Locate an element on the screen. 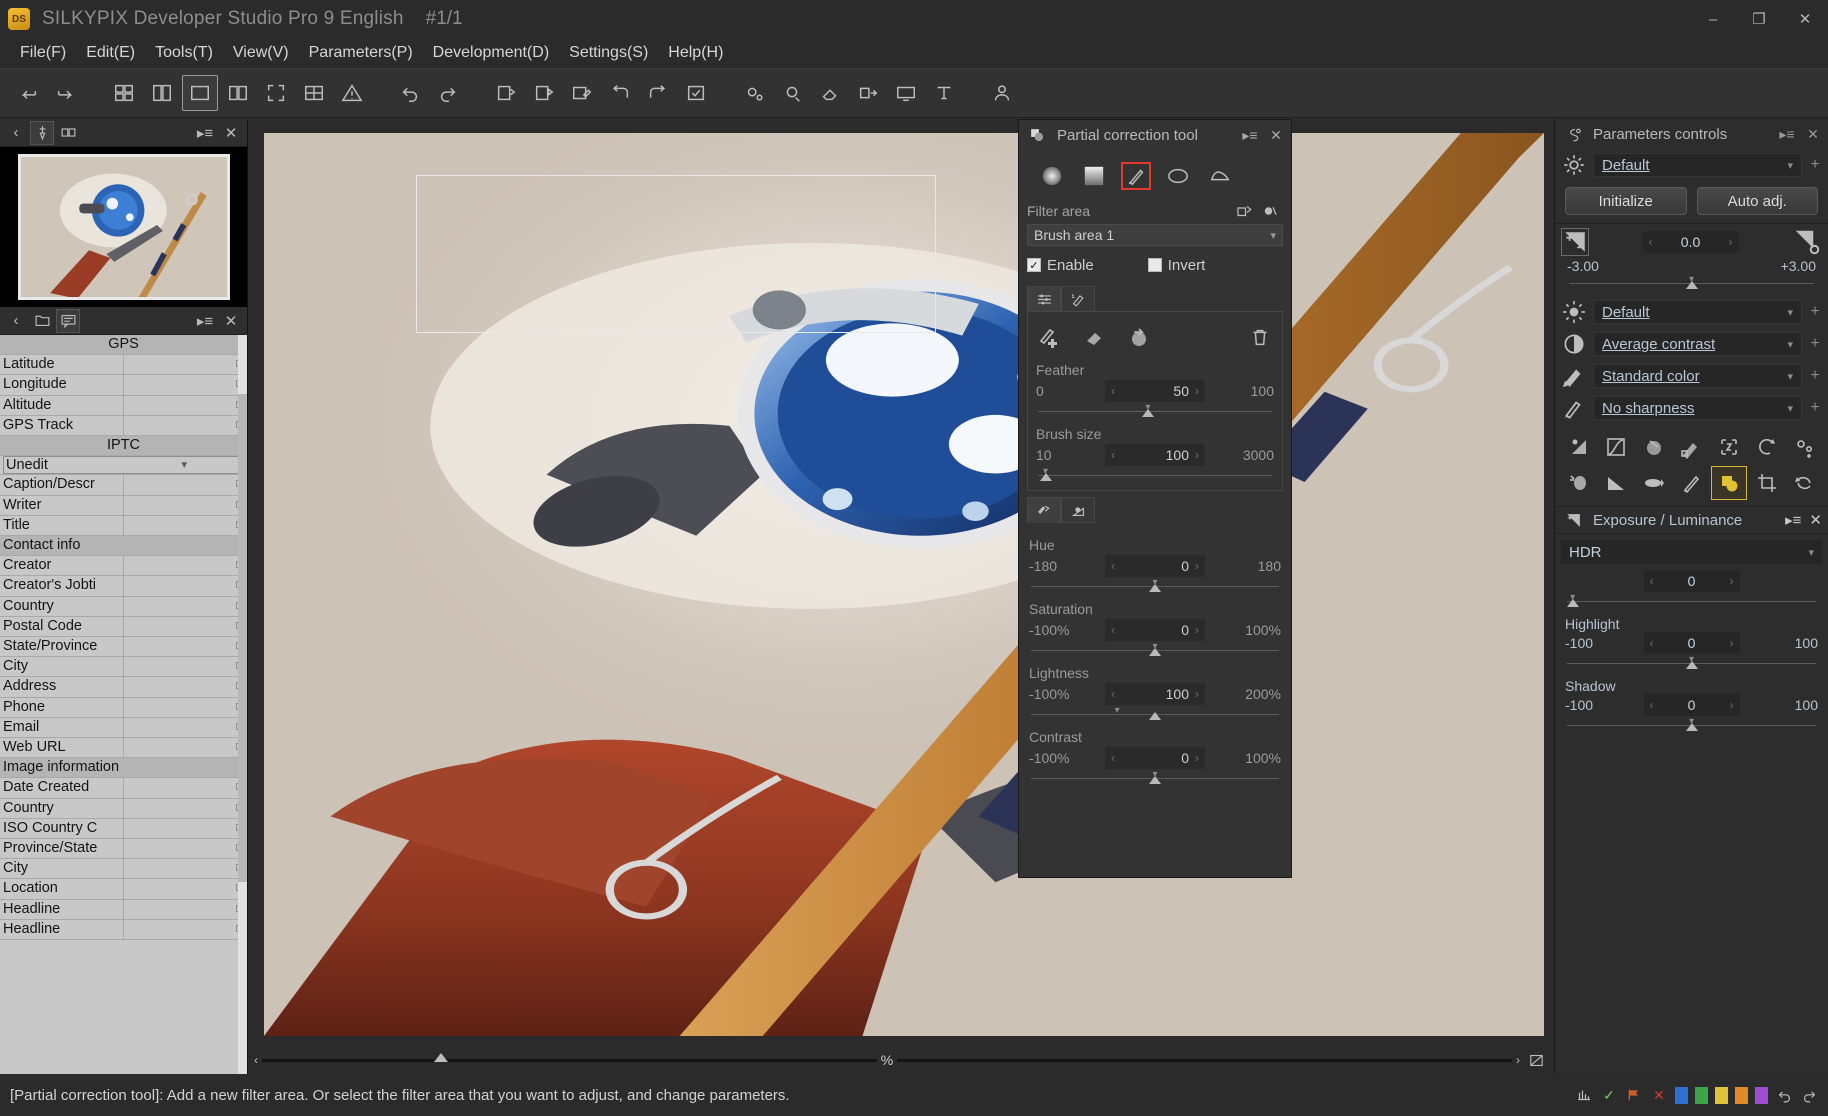 The width and height of the screenshot is (1828, 1116). zoom-slider is located at coordinates (569, 1057).